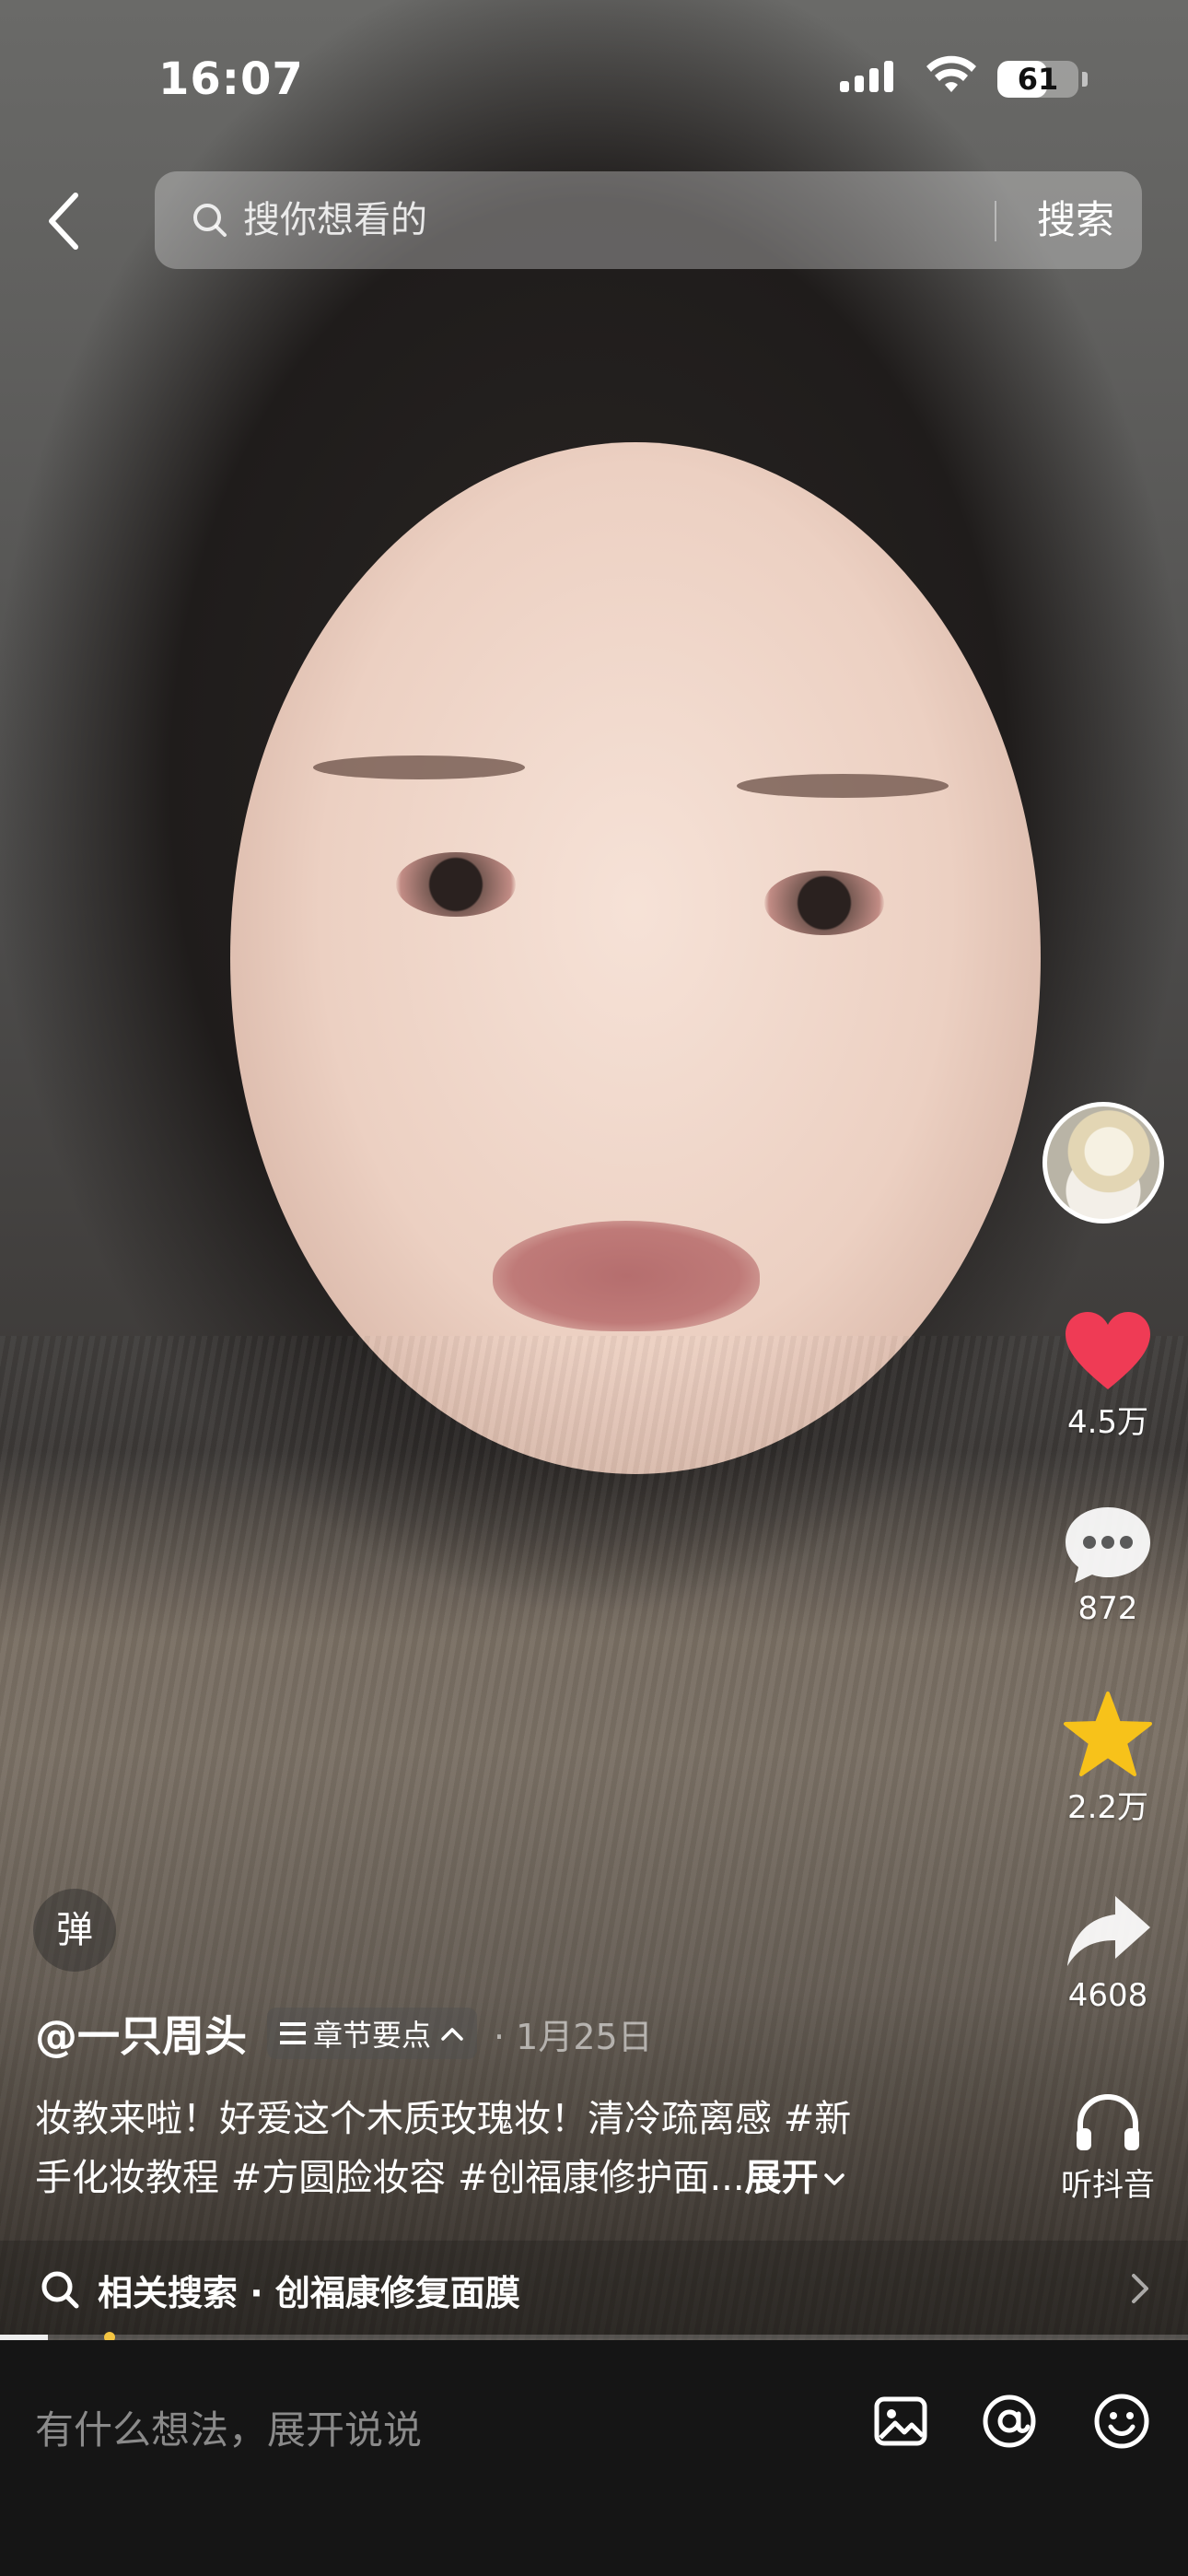 This screenshot has height=2576, width=1188. I want to click on danmaku-toggle-button: 弹, so click(74, 1930).